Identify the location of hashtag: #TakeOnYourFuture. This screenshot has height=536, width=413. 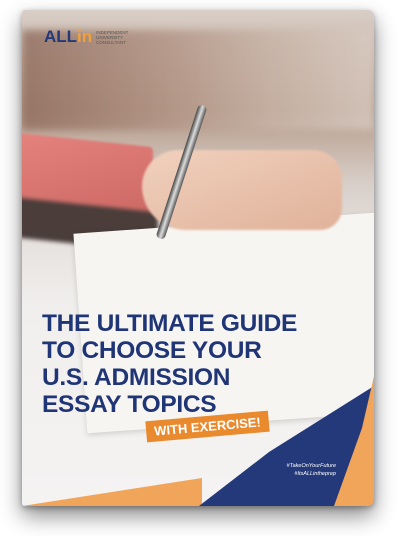
(311, 466).